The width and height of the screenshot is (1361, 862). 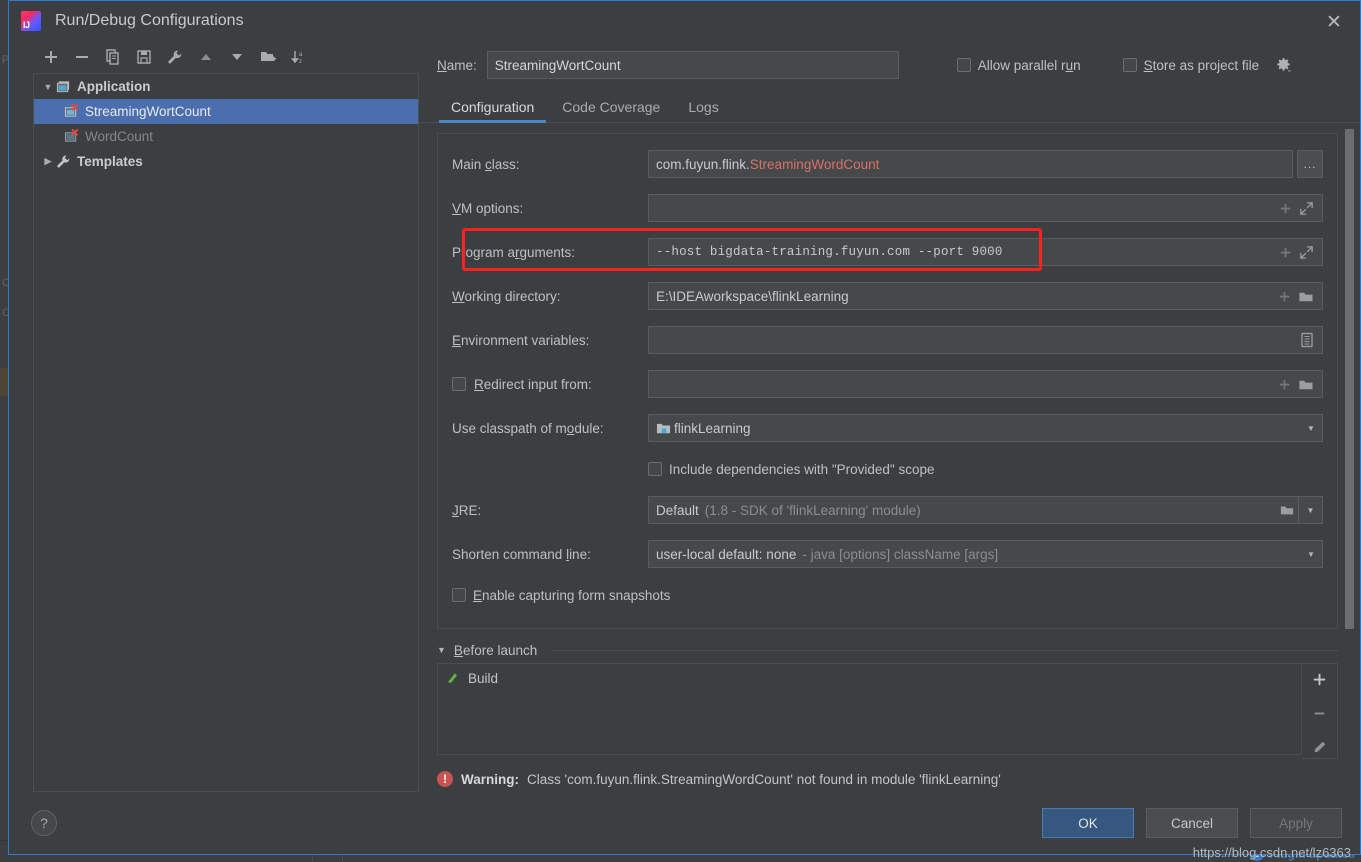 I want to click on copy-configuration-button, so click(x=113, y=57).